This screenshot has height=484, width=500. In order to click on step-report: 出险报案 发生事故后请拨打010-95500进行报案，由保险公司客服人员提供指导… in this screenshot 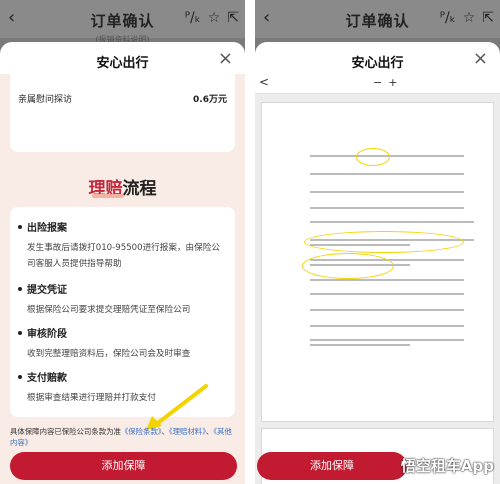, I will do `click(122, 245)`.